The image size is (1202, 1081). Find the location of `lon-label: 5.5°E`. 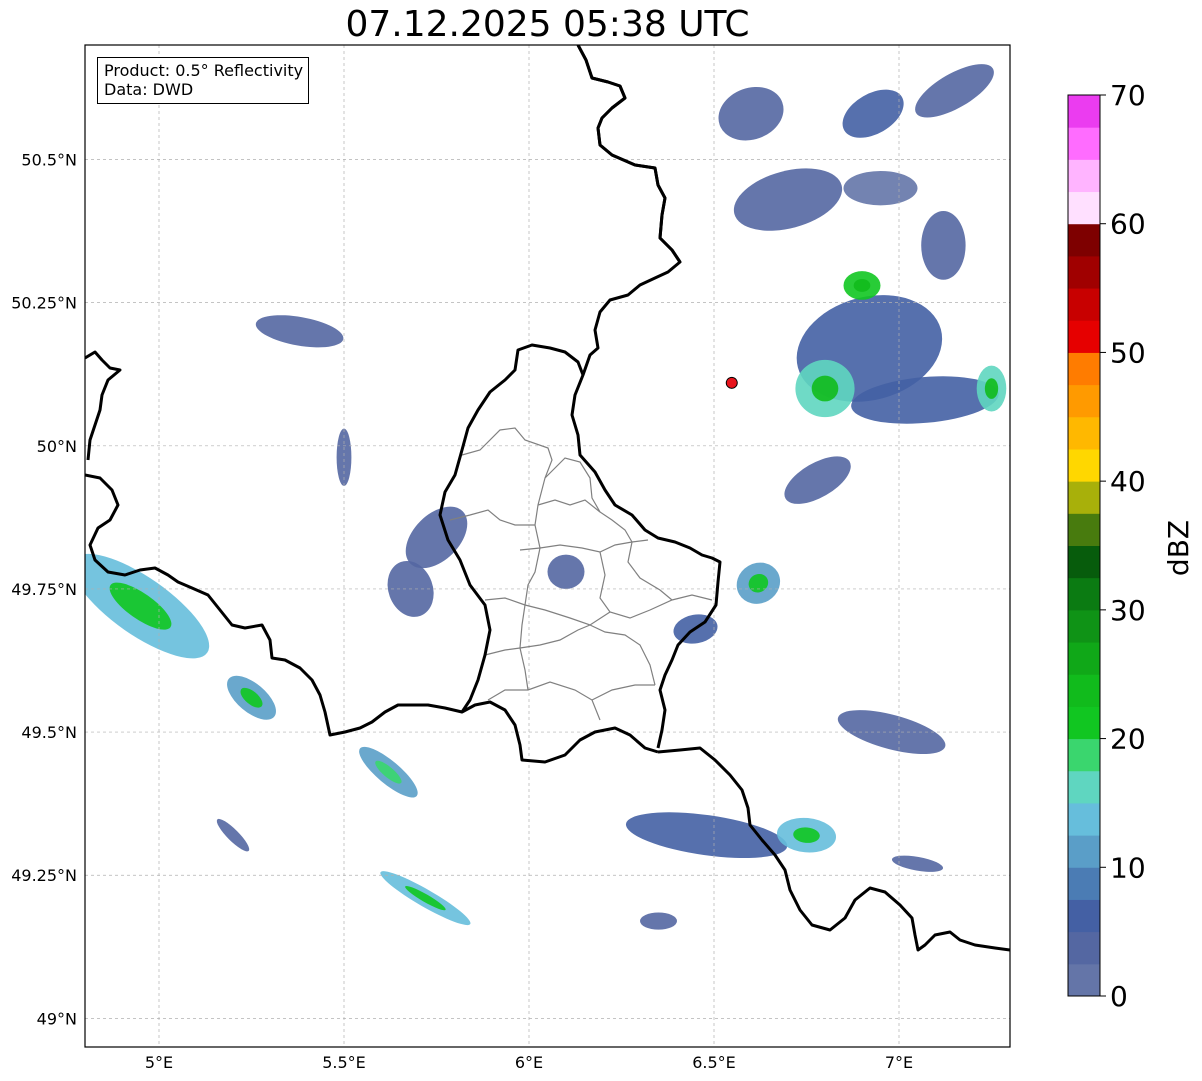

lon-label: 5.5°E is located at coordinates (344, 1062).